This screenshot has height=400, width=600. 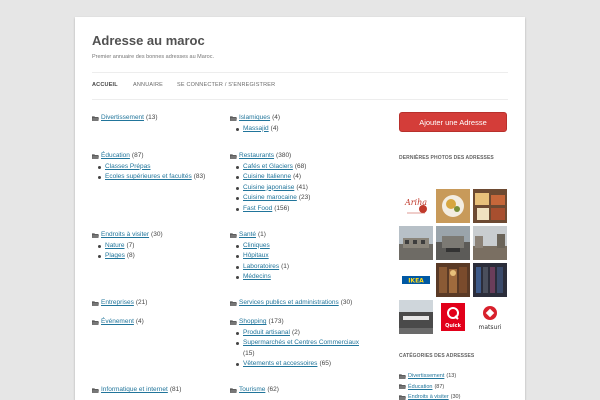 What do you see at coordinates (266, 332) in the screenshot?
I see `subcategory-link: Produit artisanal` at bounding box center [266, 332].